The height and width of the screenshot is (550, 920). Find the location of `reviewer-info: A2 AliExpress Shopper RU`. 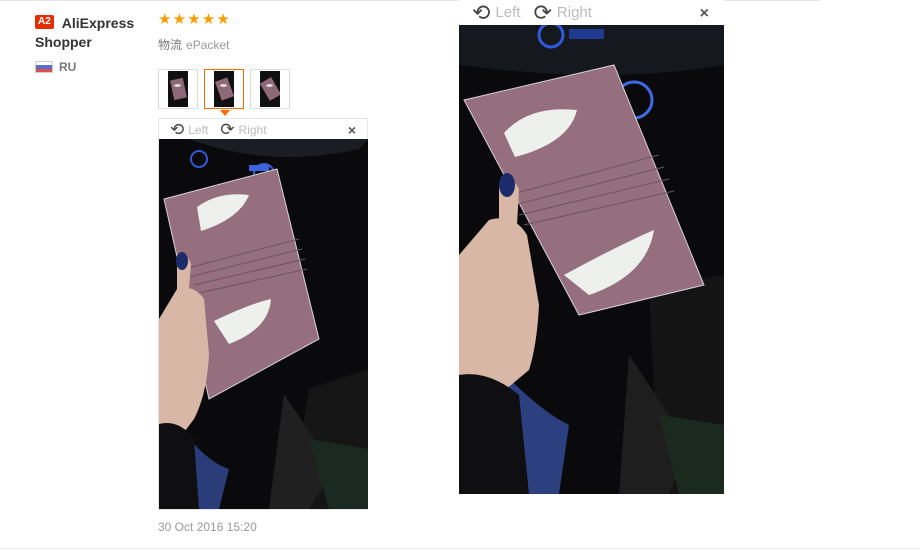

reviewer-info: A2 AliExpress Shopper RU is located at coordinates (92, 44).